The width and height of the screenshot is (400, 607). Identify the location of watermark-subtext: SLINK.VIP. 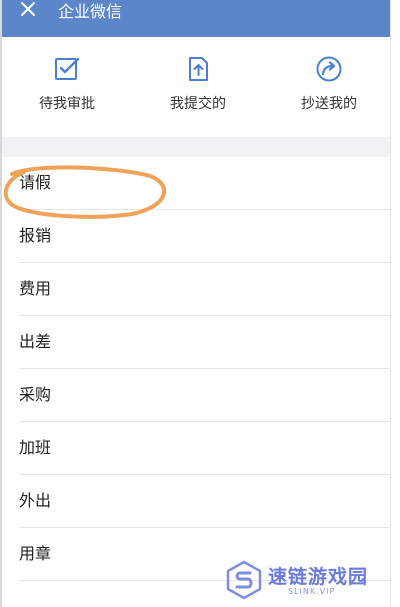
(312, 591).